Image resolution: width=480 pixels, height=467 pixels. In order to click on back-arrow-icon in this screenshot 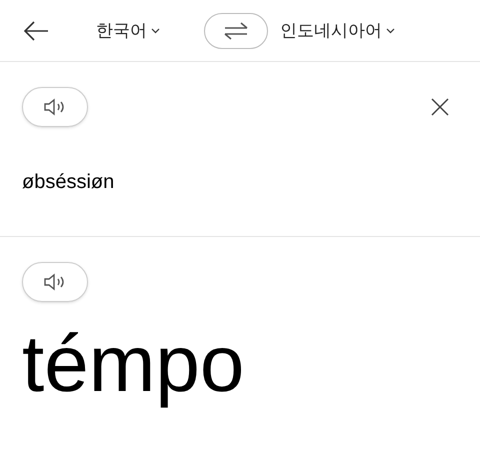, I will do `click(36, 30)`.